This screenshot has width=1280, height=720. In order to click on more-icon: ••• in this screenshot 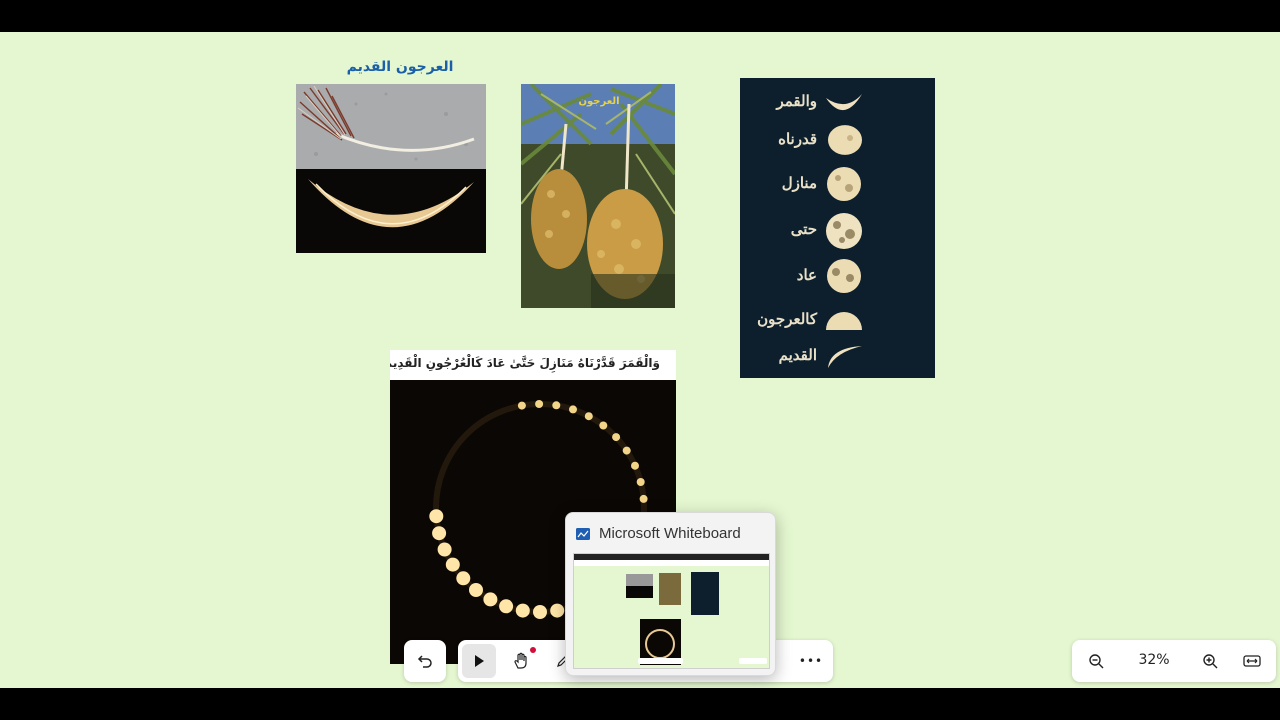, I will do `click(811, 661)`.